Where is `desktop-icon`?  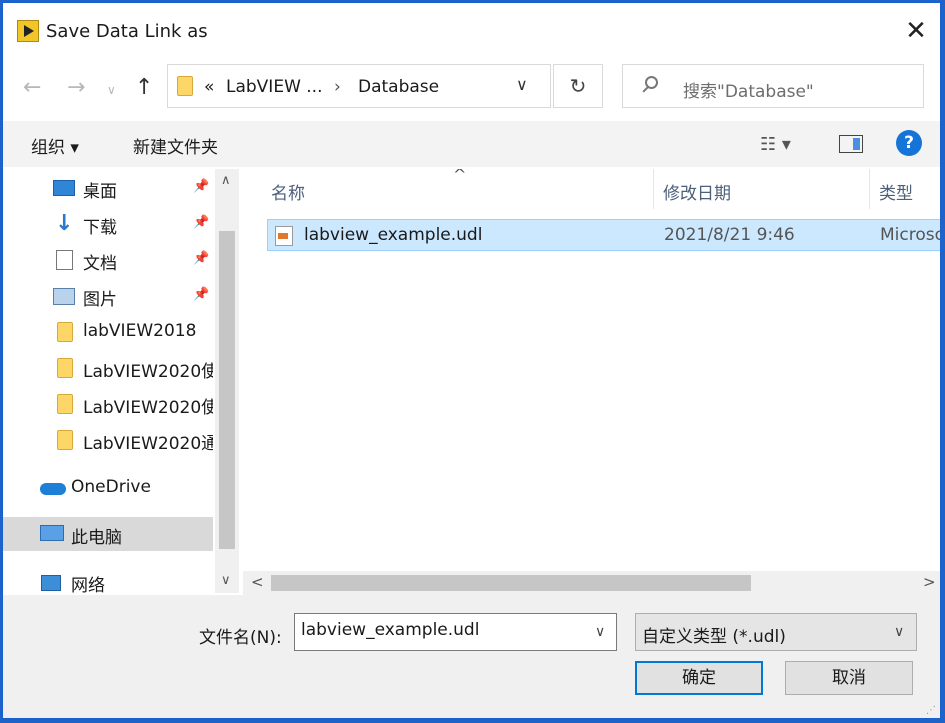
desktop-icon is located at coordinates (64, 188).